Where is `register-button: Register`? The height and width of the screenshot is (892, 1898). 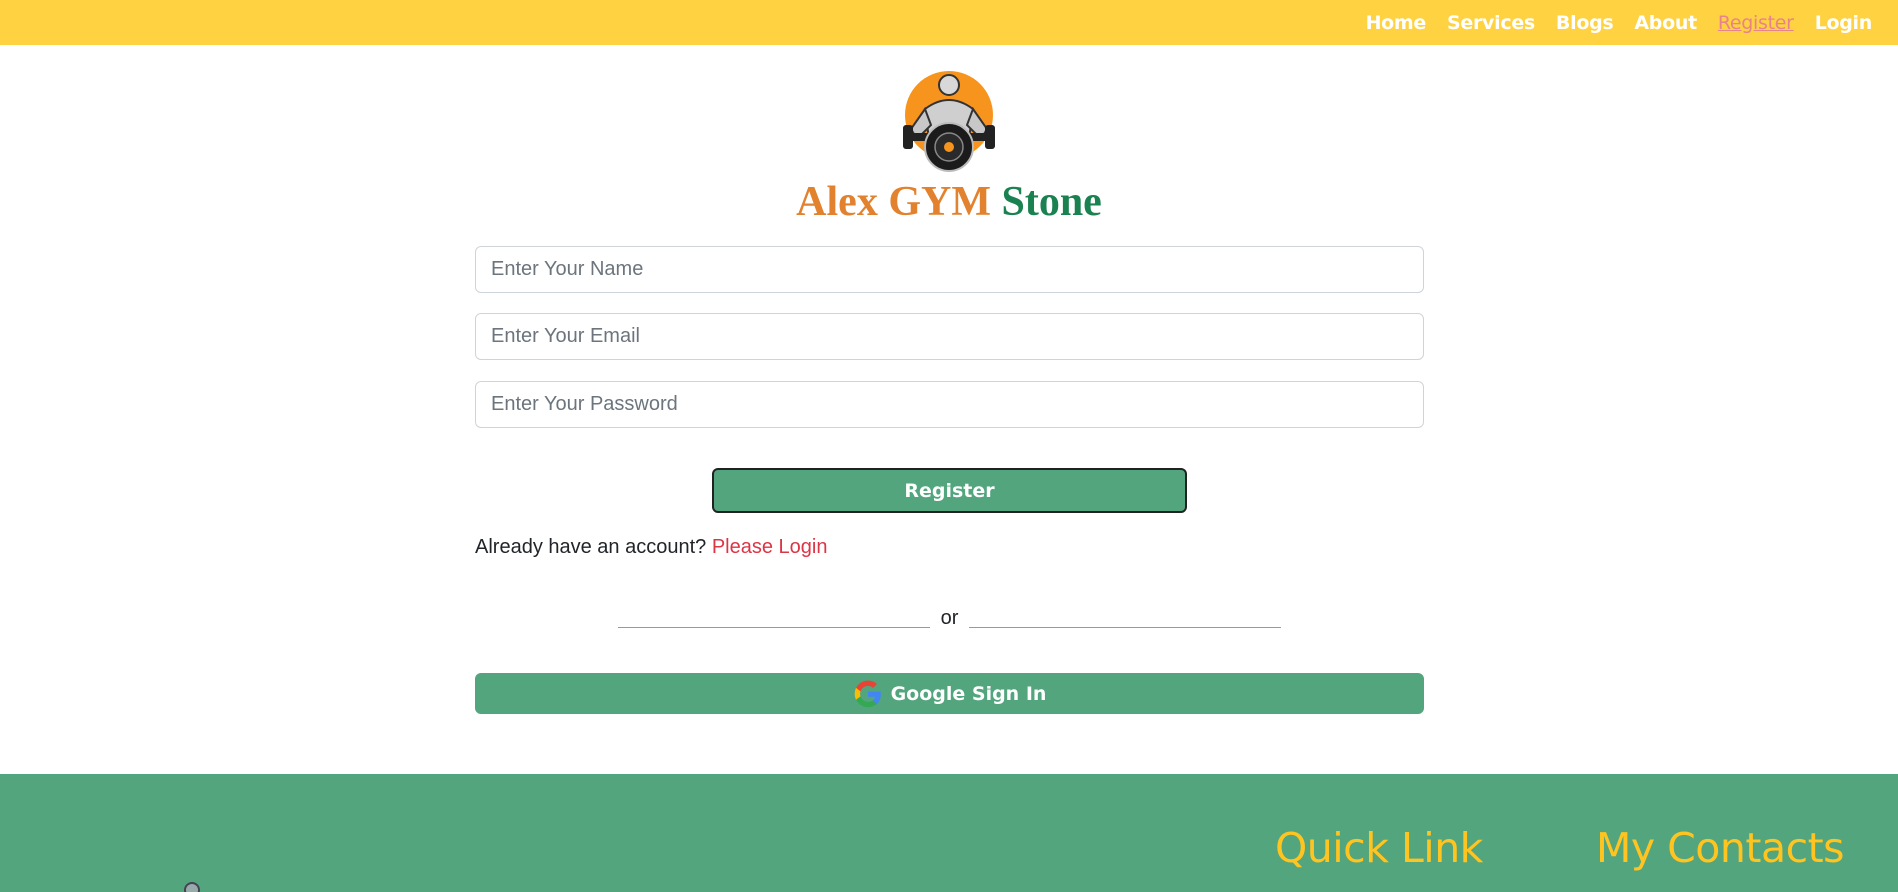
register-button: Register is located at coordinates (949, 490).